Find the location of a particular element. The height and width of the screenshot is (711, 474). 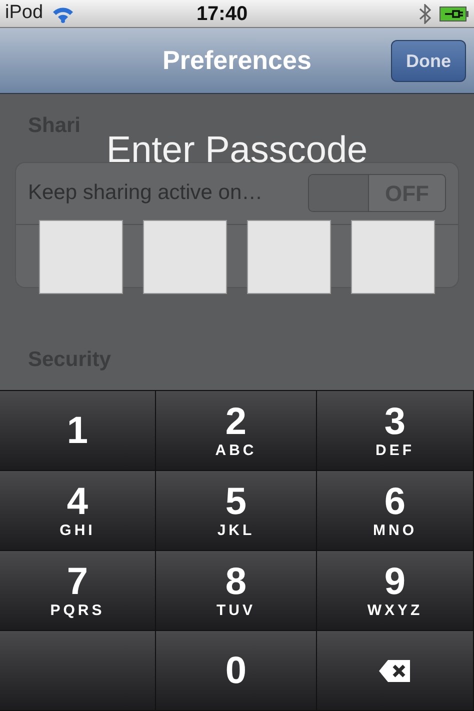

keypad-key: 1 is located at coordinates (78, 431).